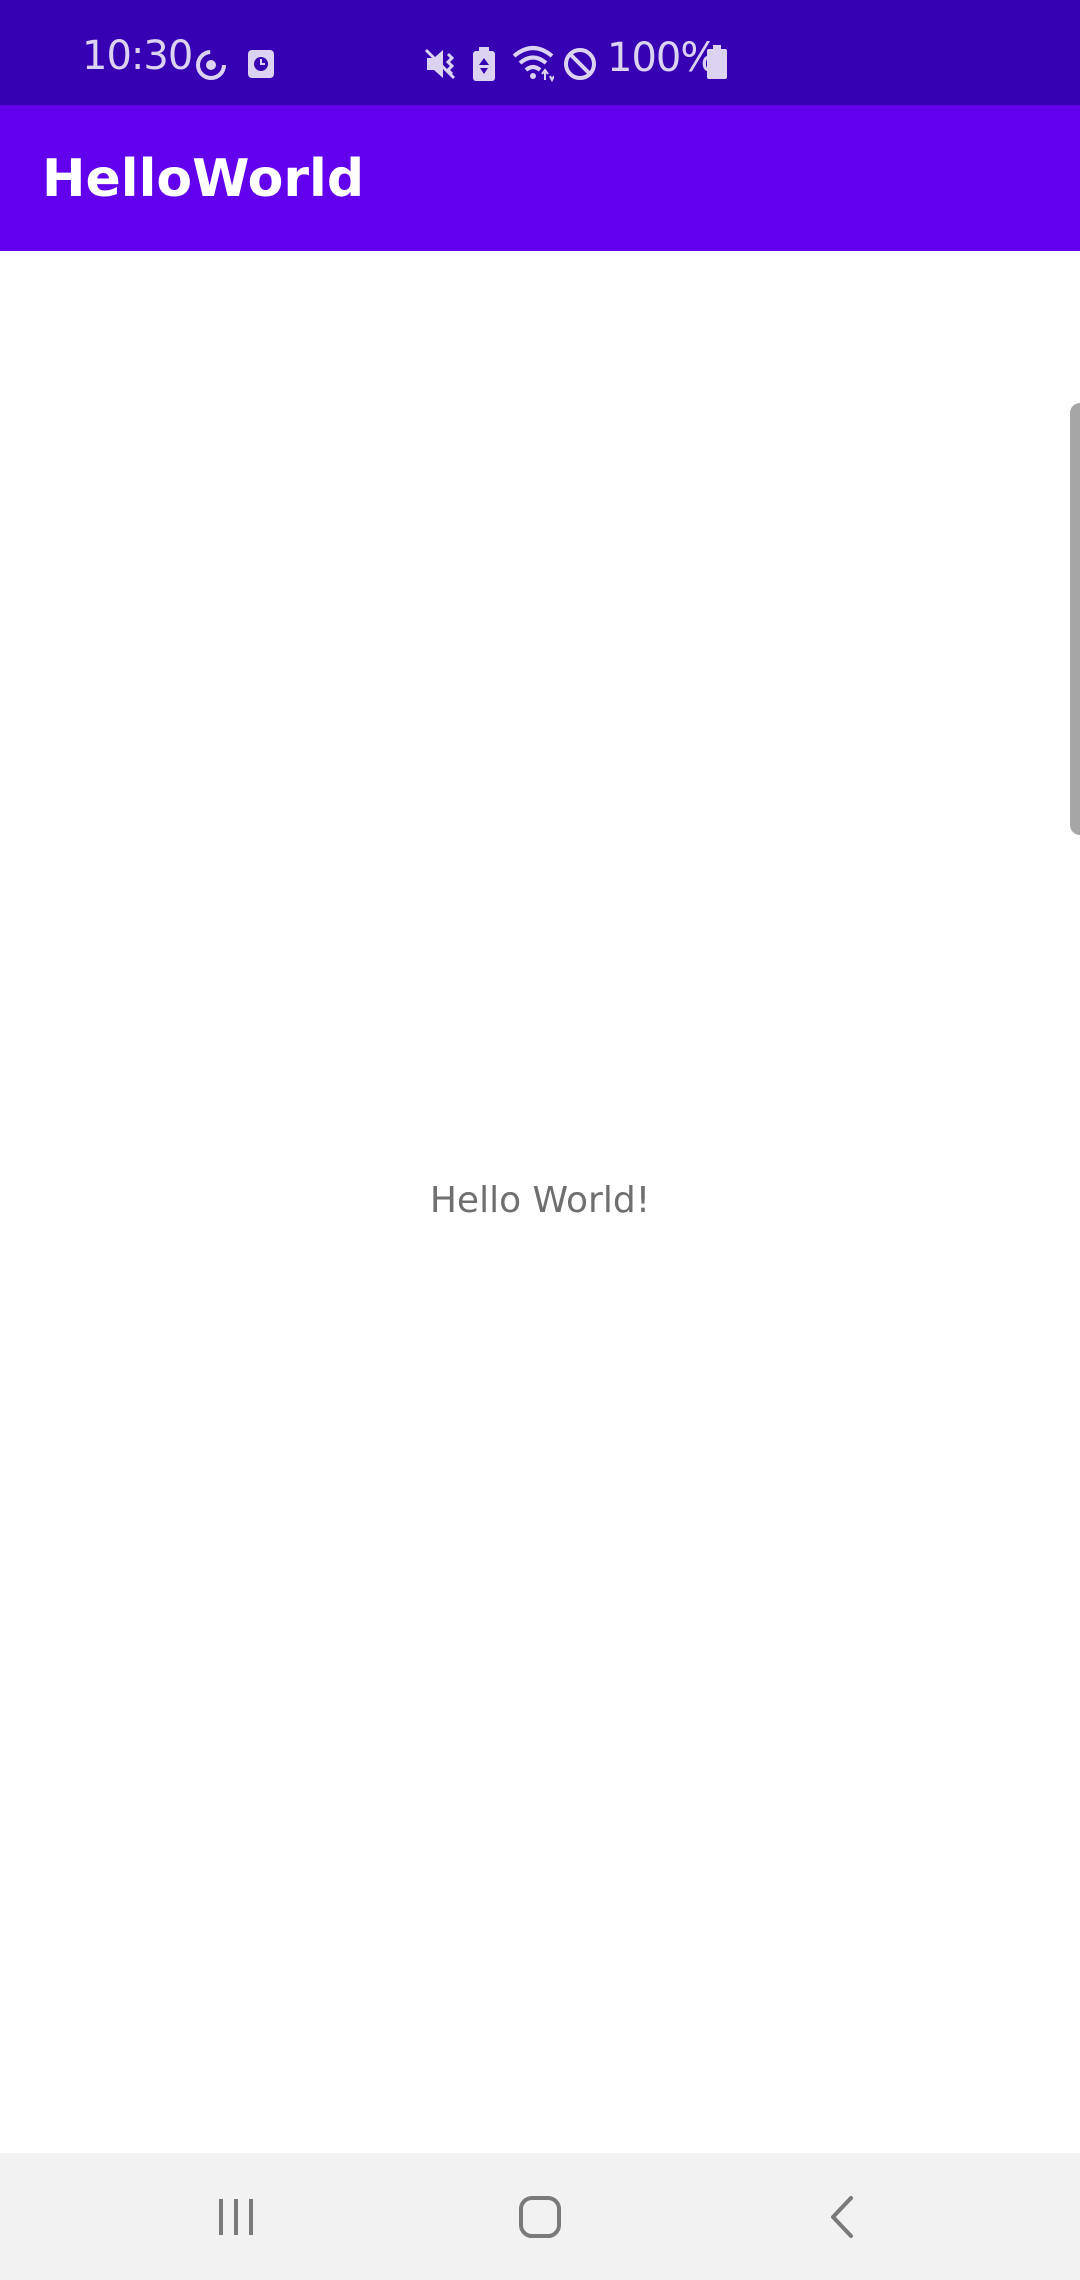 This screenshot has width=1080, height=2280. I want to click on status-time: 10:30, so click(137, 56).